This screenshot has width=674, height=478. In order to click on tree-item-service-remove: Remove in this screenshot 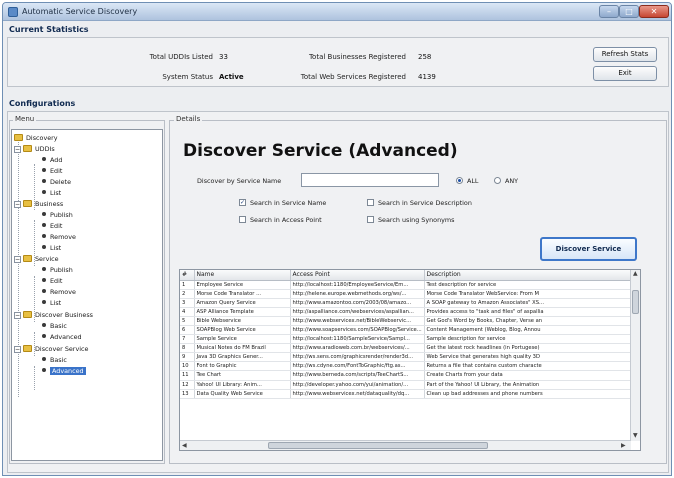, I will do `click(59, 292)`.